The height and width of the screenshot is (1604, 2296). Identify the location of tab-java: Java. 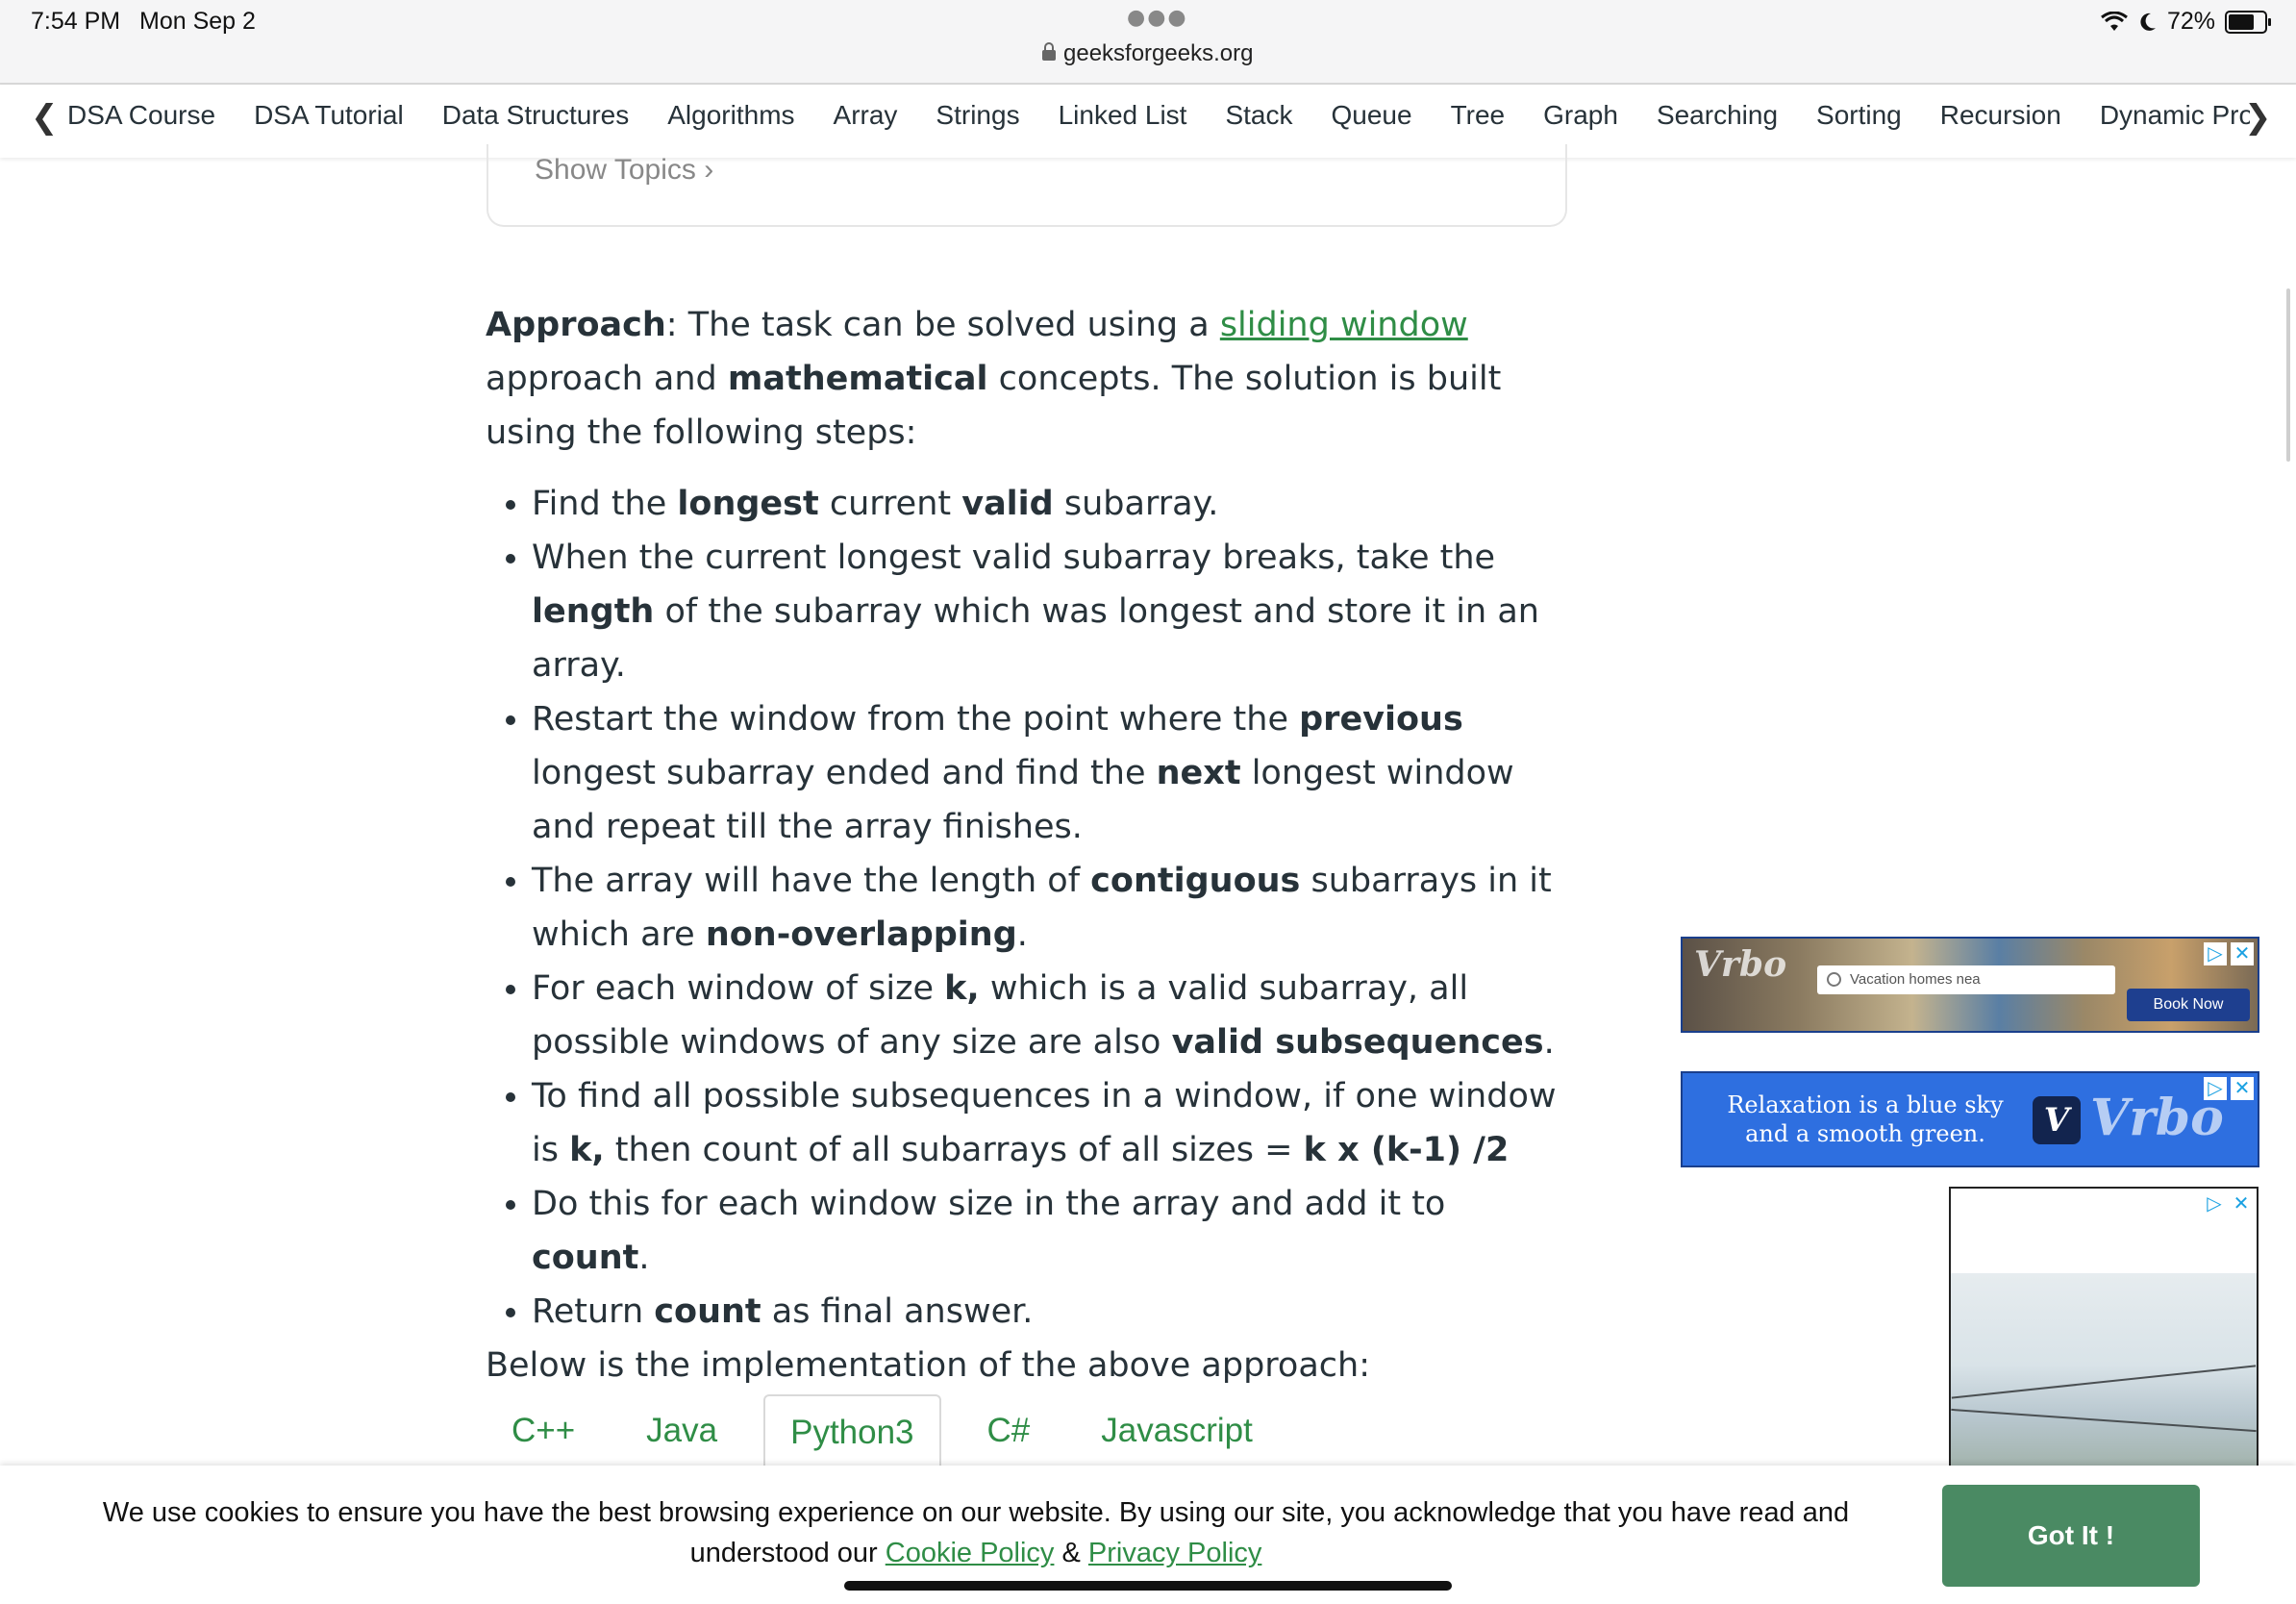
(681, 1432).